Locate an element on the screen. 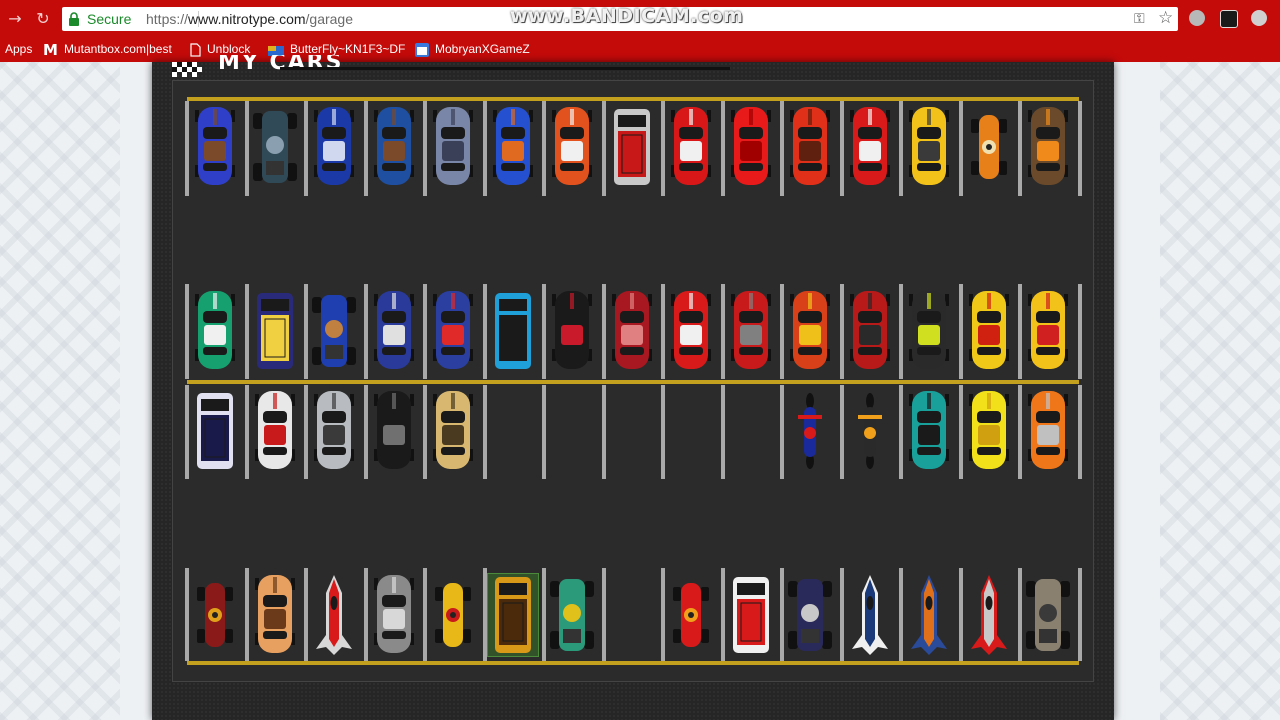  bookmark-label: Apps is located at coordinates (19, 49).